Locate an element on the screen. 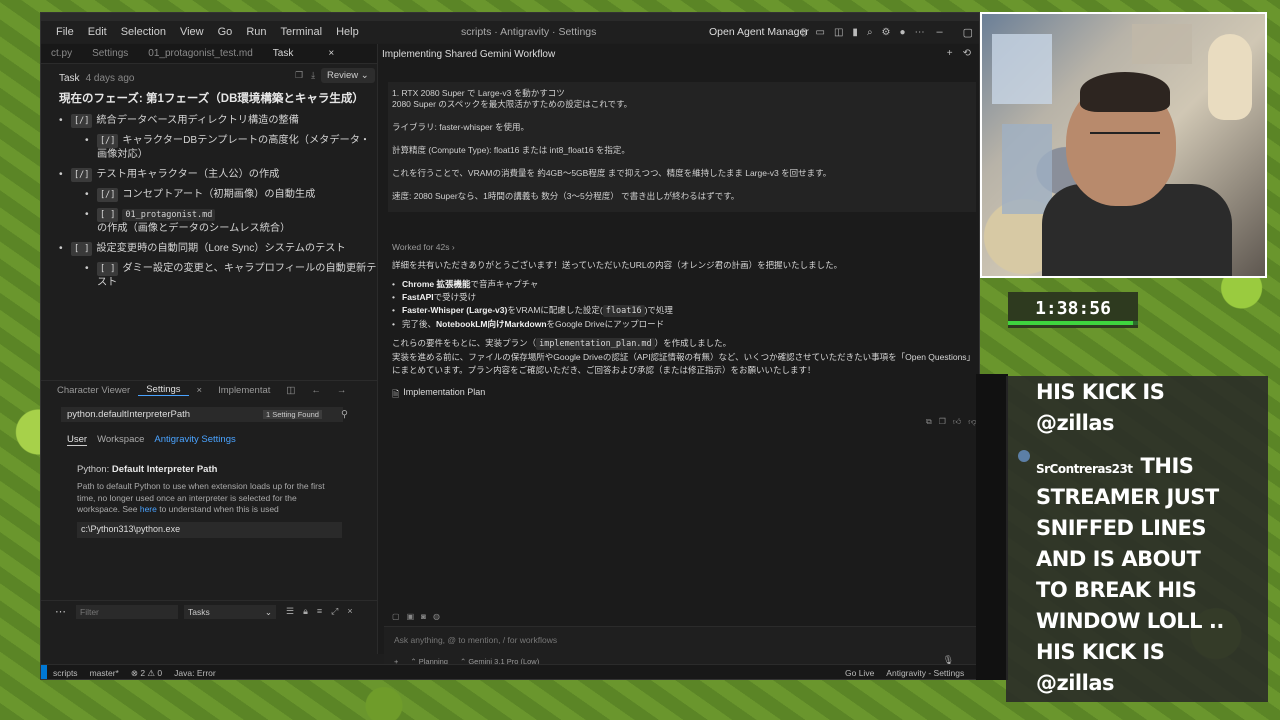  list-item: Chrome 拡張機能で音声キャプチャ is located at coordinates (682, 284).